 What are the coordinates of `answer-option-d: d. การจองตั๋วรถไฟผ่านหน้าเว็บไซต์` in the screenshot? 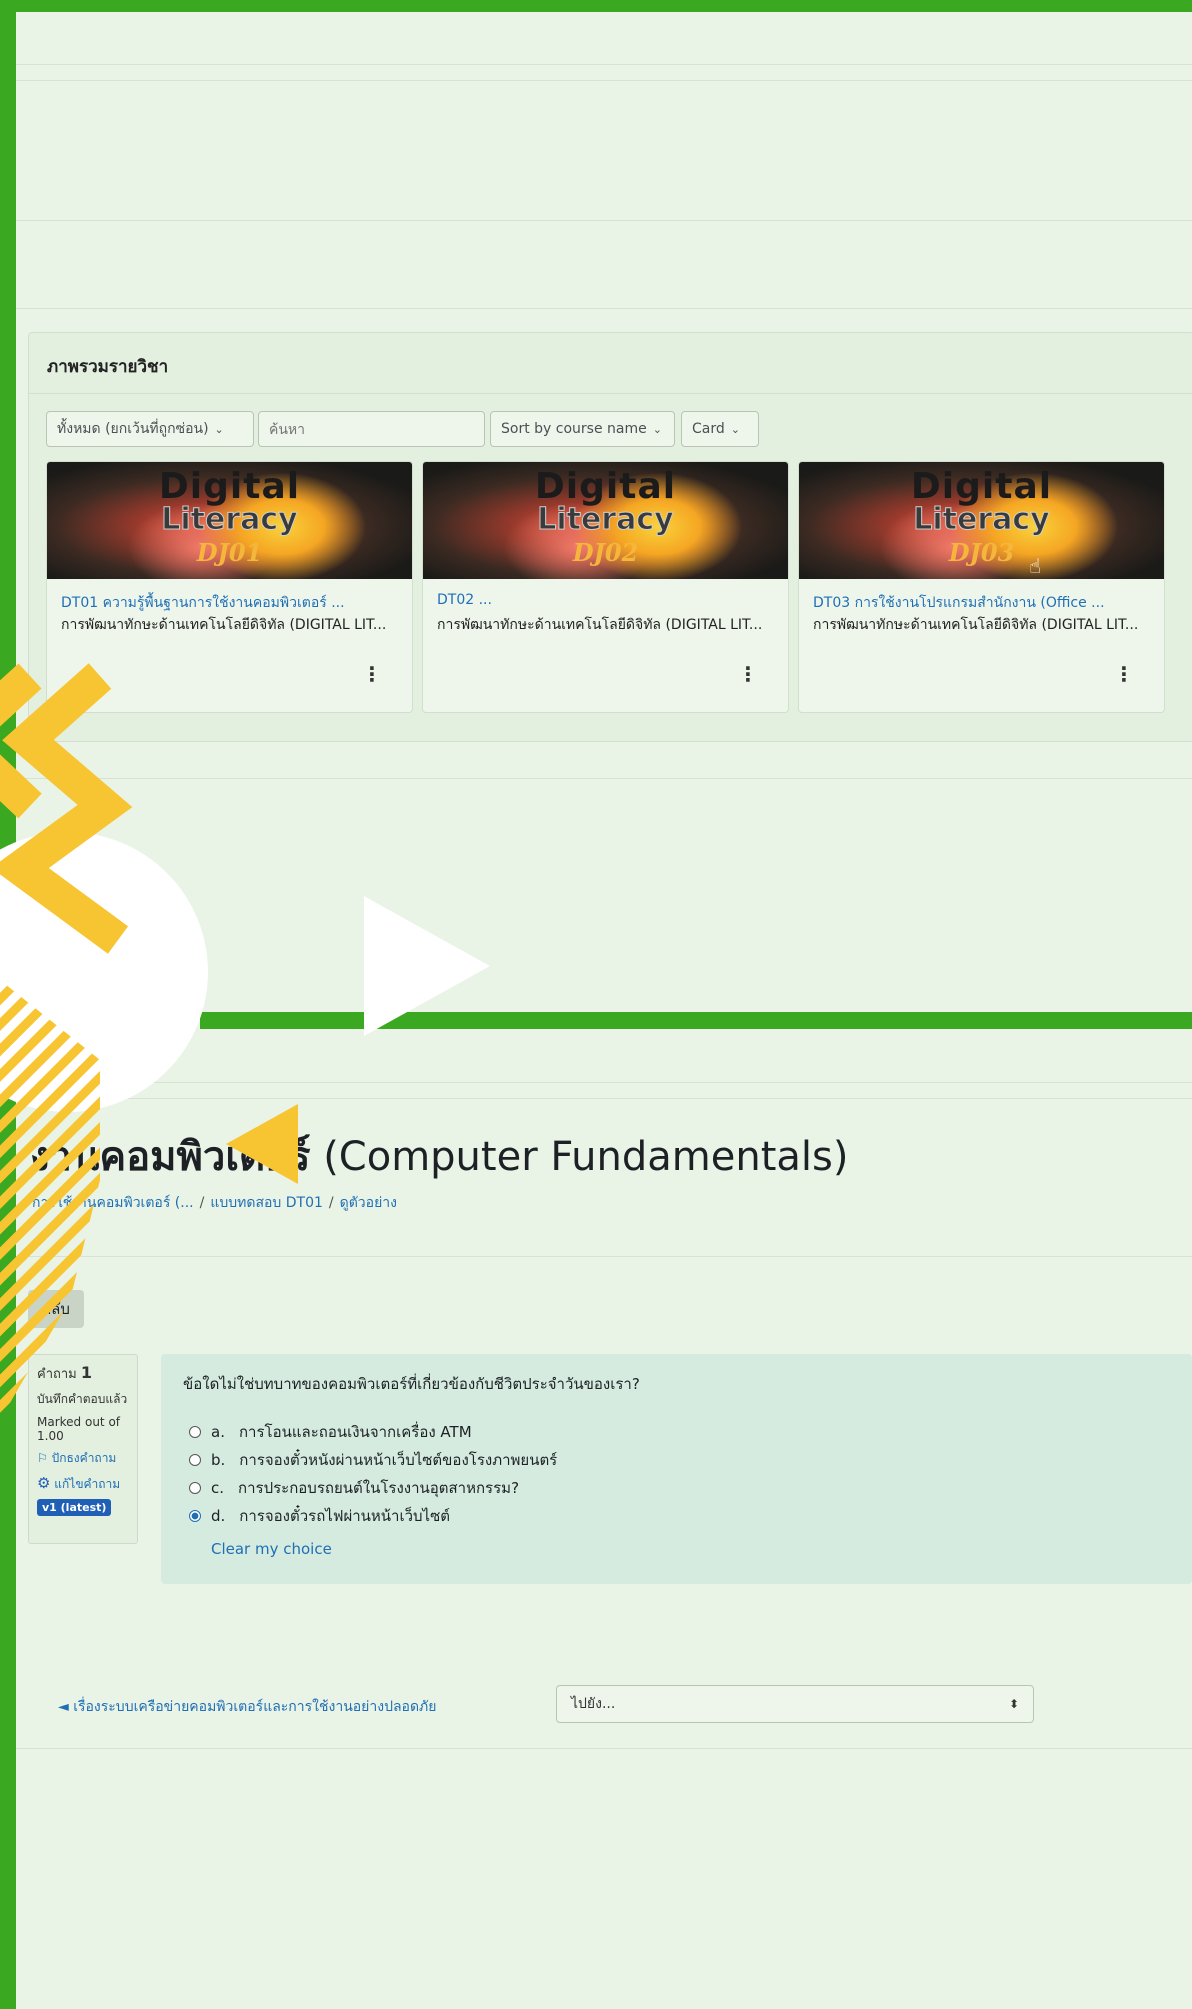 It's located at (319, 1516).